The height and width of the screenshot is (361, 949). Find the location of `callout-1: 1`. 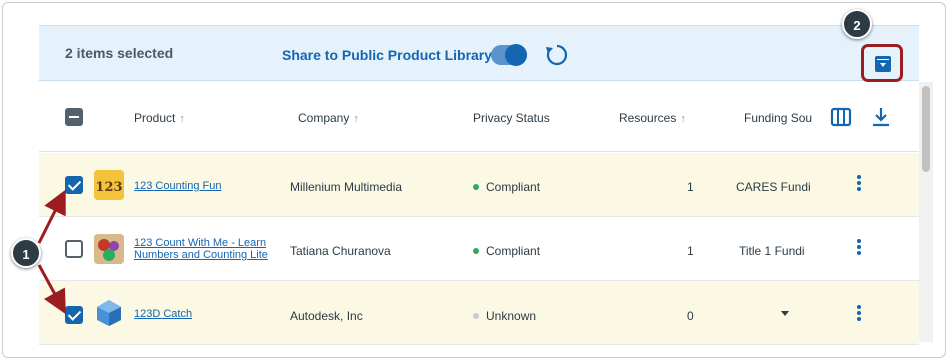

callout-1: 1 is located at coordinates (26, 253).